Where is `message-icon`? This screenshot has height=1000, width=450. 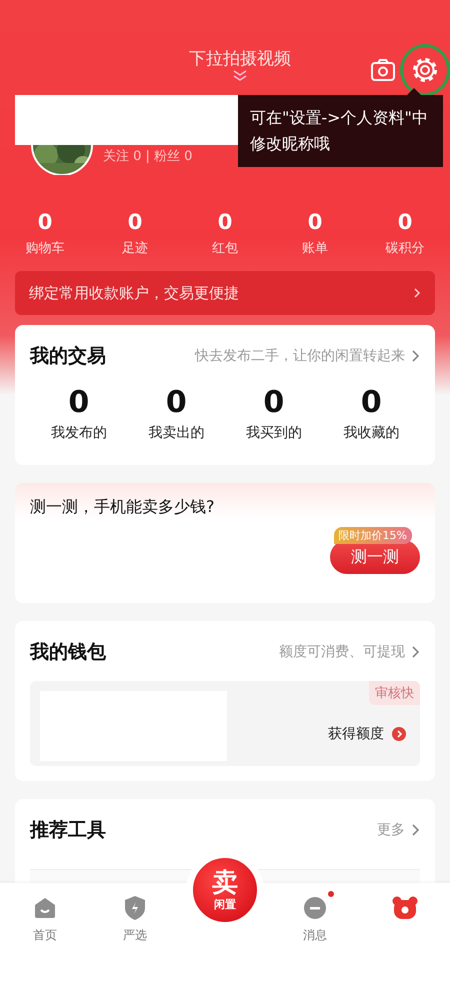
message-icon is located at coordinates (315, 908).